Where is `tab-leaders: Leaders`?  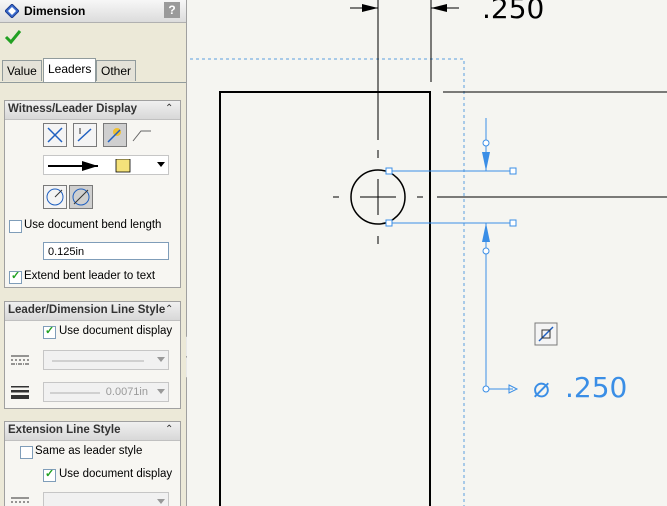 tab-leaders: Leaders is located at coordinates (70, 70).